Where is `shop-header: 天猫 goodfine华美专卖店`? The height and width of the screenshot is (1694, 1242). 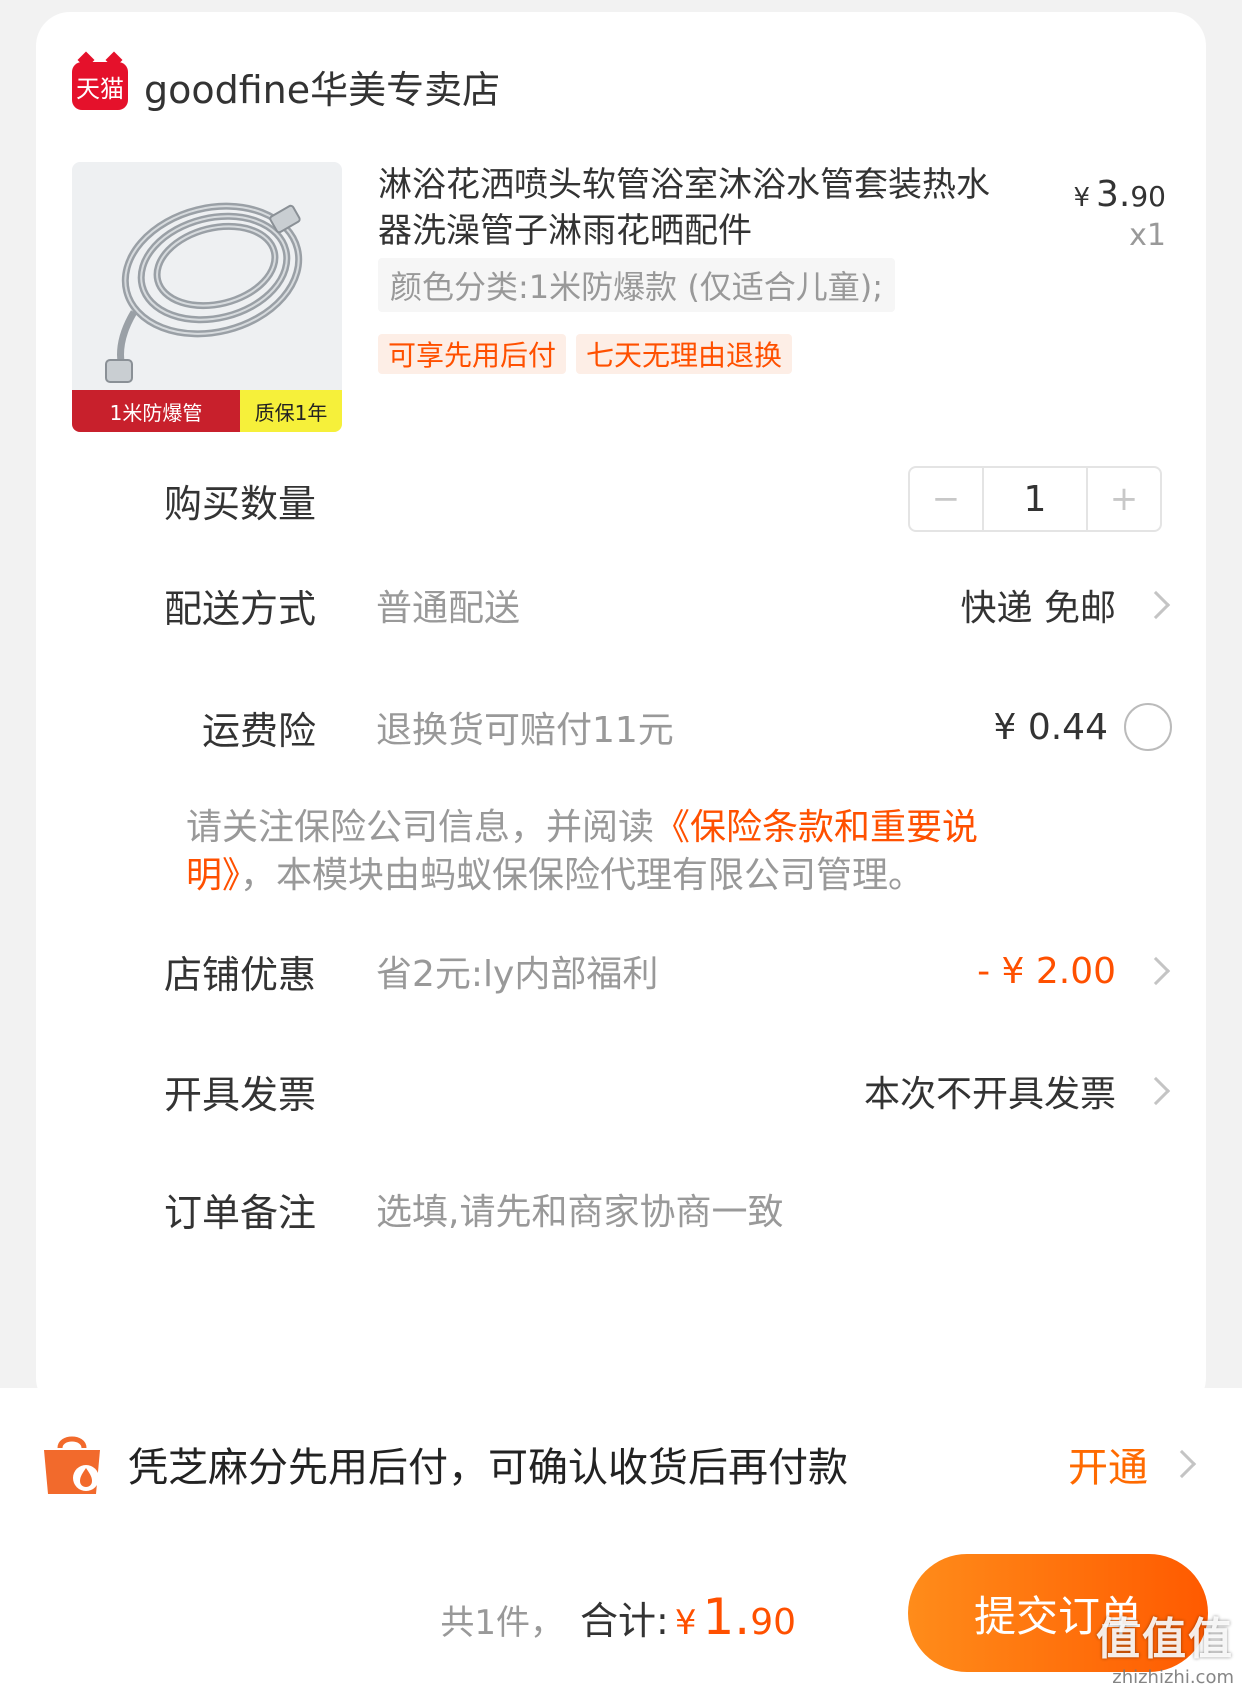
shop-header: 天猫 goodfine华美专卖店 is located at coordinates (286, 86).